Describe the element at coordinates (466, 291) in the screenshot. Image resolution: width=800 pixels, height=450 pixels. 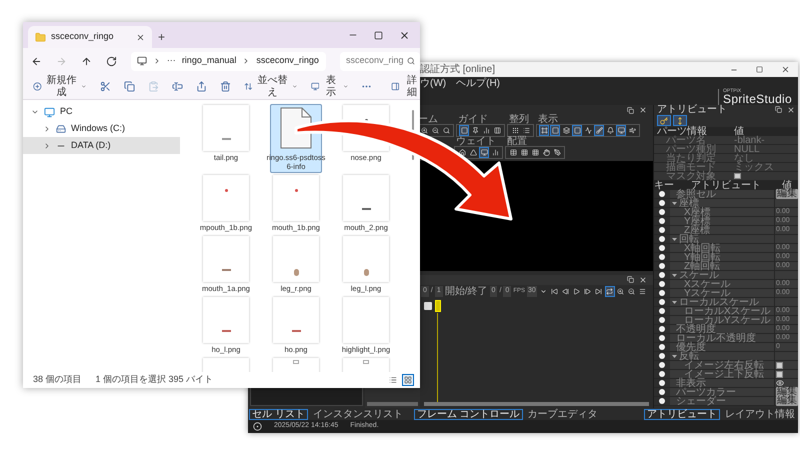
I see `range-label: 開始/終了` at that location.